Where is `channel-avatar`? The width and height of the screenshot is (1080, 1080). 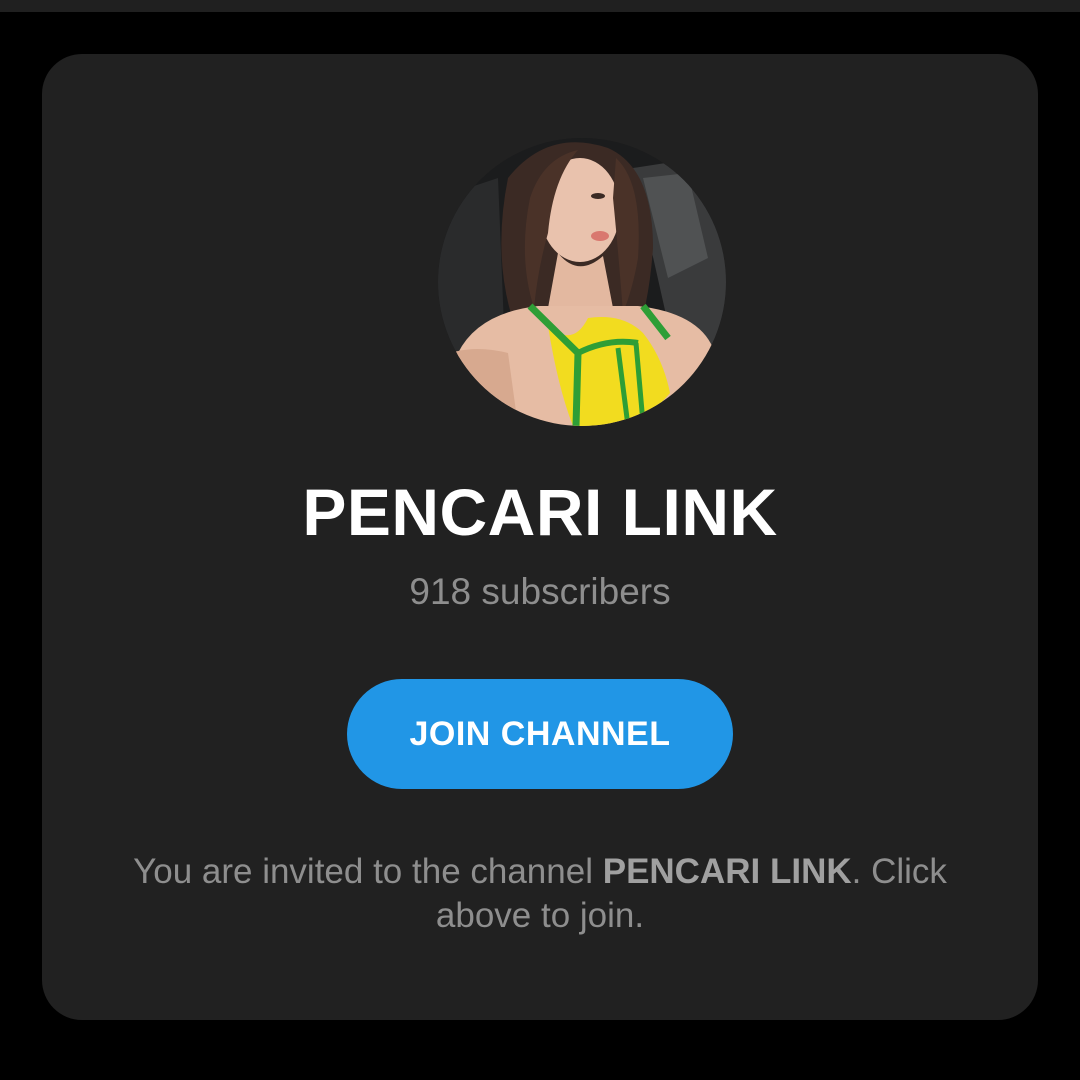
channel-avatar is located at coordinates (582, 282).